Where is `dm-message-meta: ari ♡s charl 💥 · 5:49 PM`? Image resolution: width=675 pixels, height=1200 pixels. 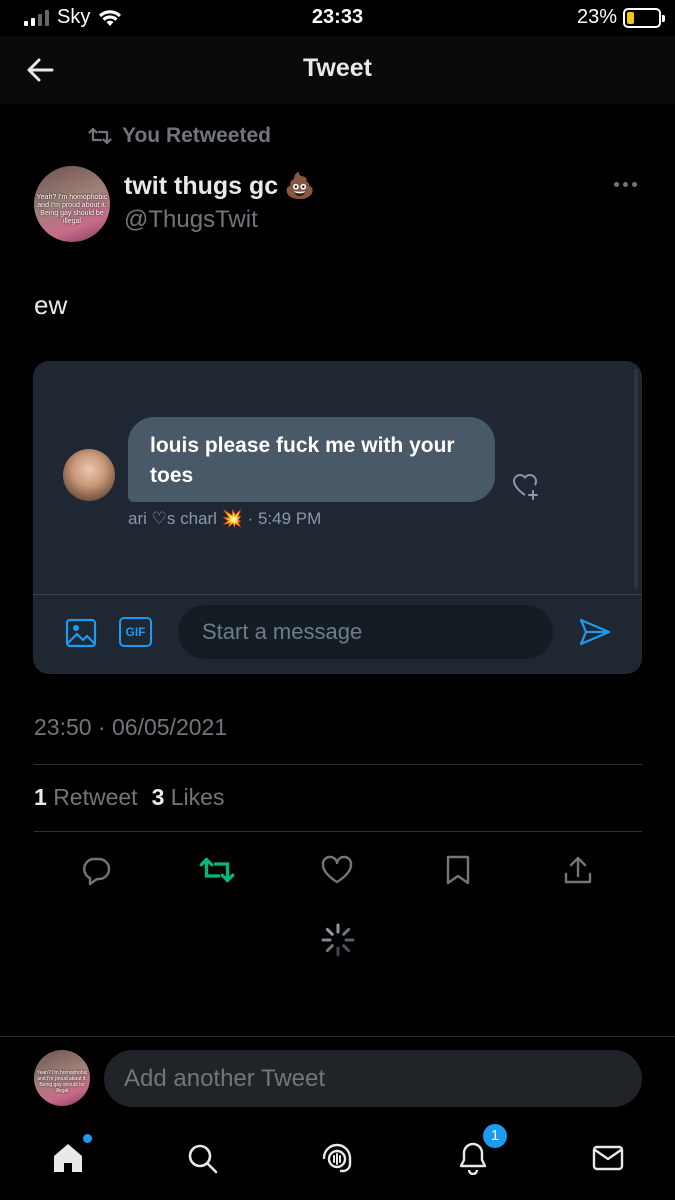
dm-message-meta: ari ♡s charl 💥 · 5:49 PM is located at coordinates (224, 519).